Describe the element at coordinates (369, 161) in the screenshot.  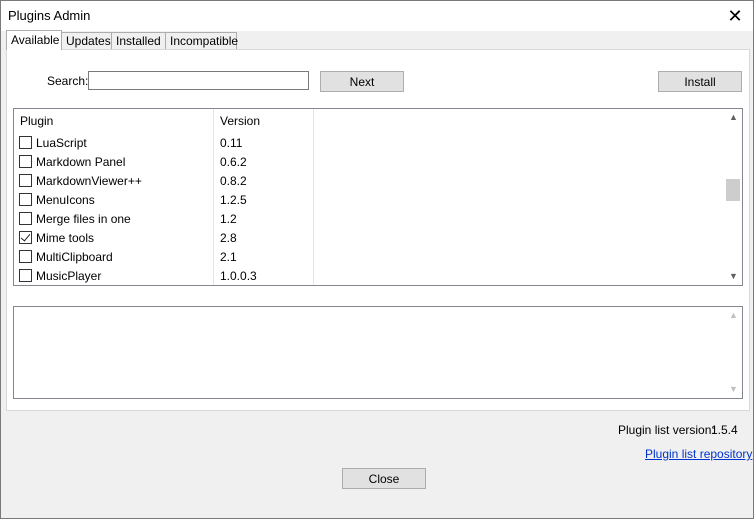
I see `list-item: Markdown Panel 0.6.2` at that location.